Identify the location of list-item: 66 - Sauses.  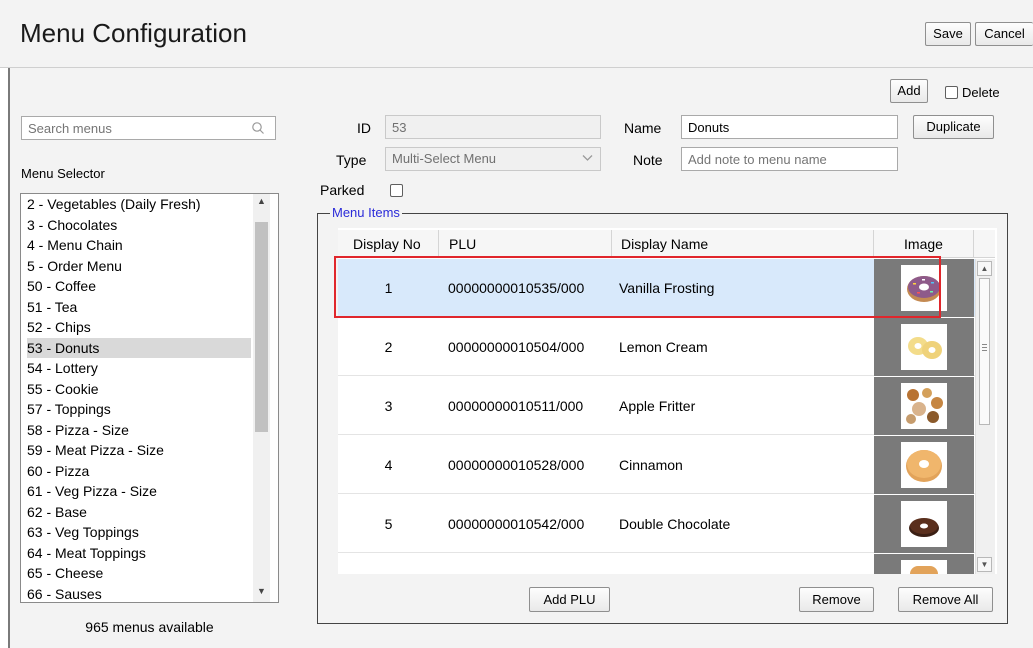
(139, 593).